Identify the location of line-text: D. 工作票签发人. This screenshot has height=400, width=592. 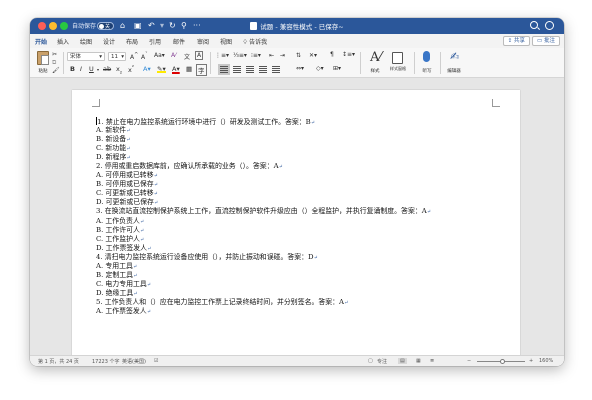
(122, 247).